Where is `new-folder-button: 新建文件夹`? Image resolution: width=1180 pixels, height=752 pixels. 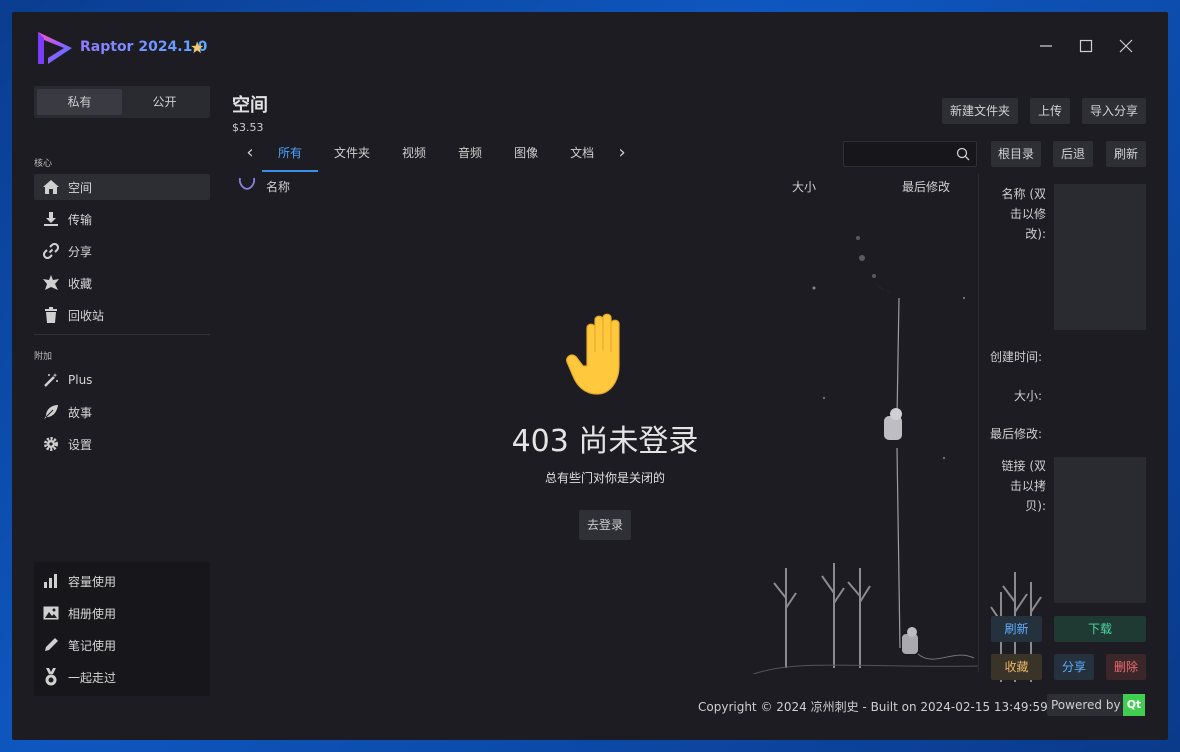 new-folder-button: 新建文件夹 is located at coordinates (980, 111).